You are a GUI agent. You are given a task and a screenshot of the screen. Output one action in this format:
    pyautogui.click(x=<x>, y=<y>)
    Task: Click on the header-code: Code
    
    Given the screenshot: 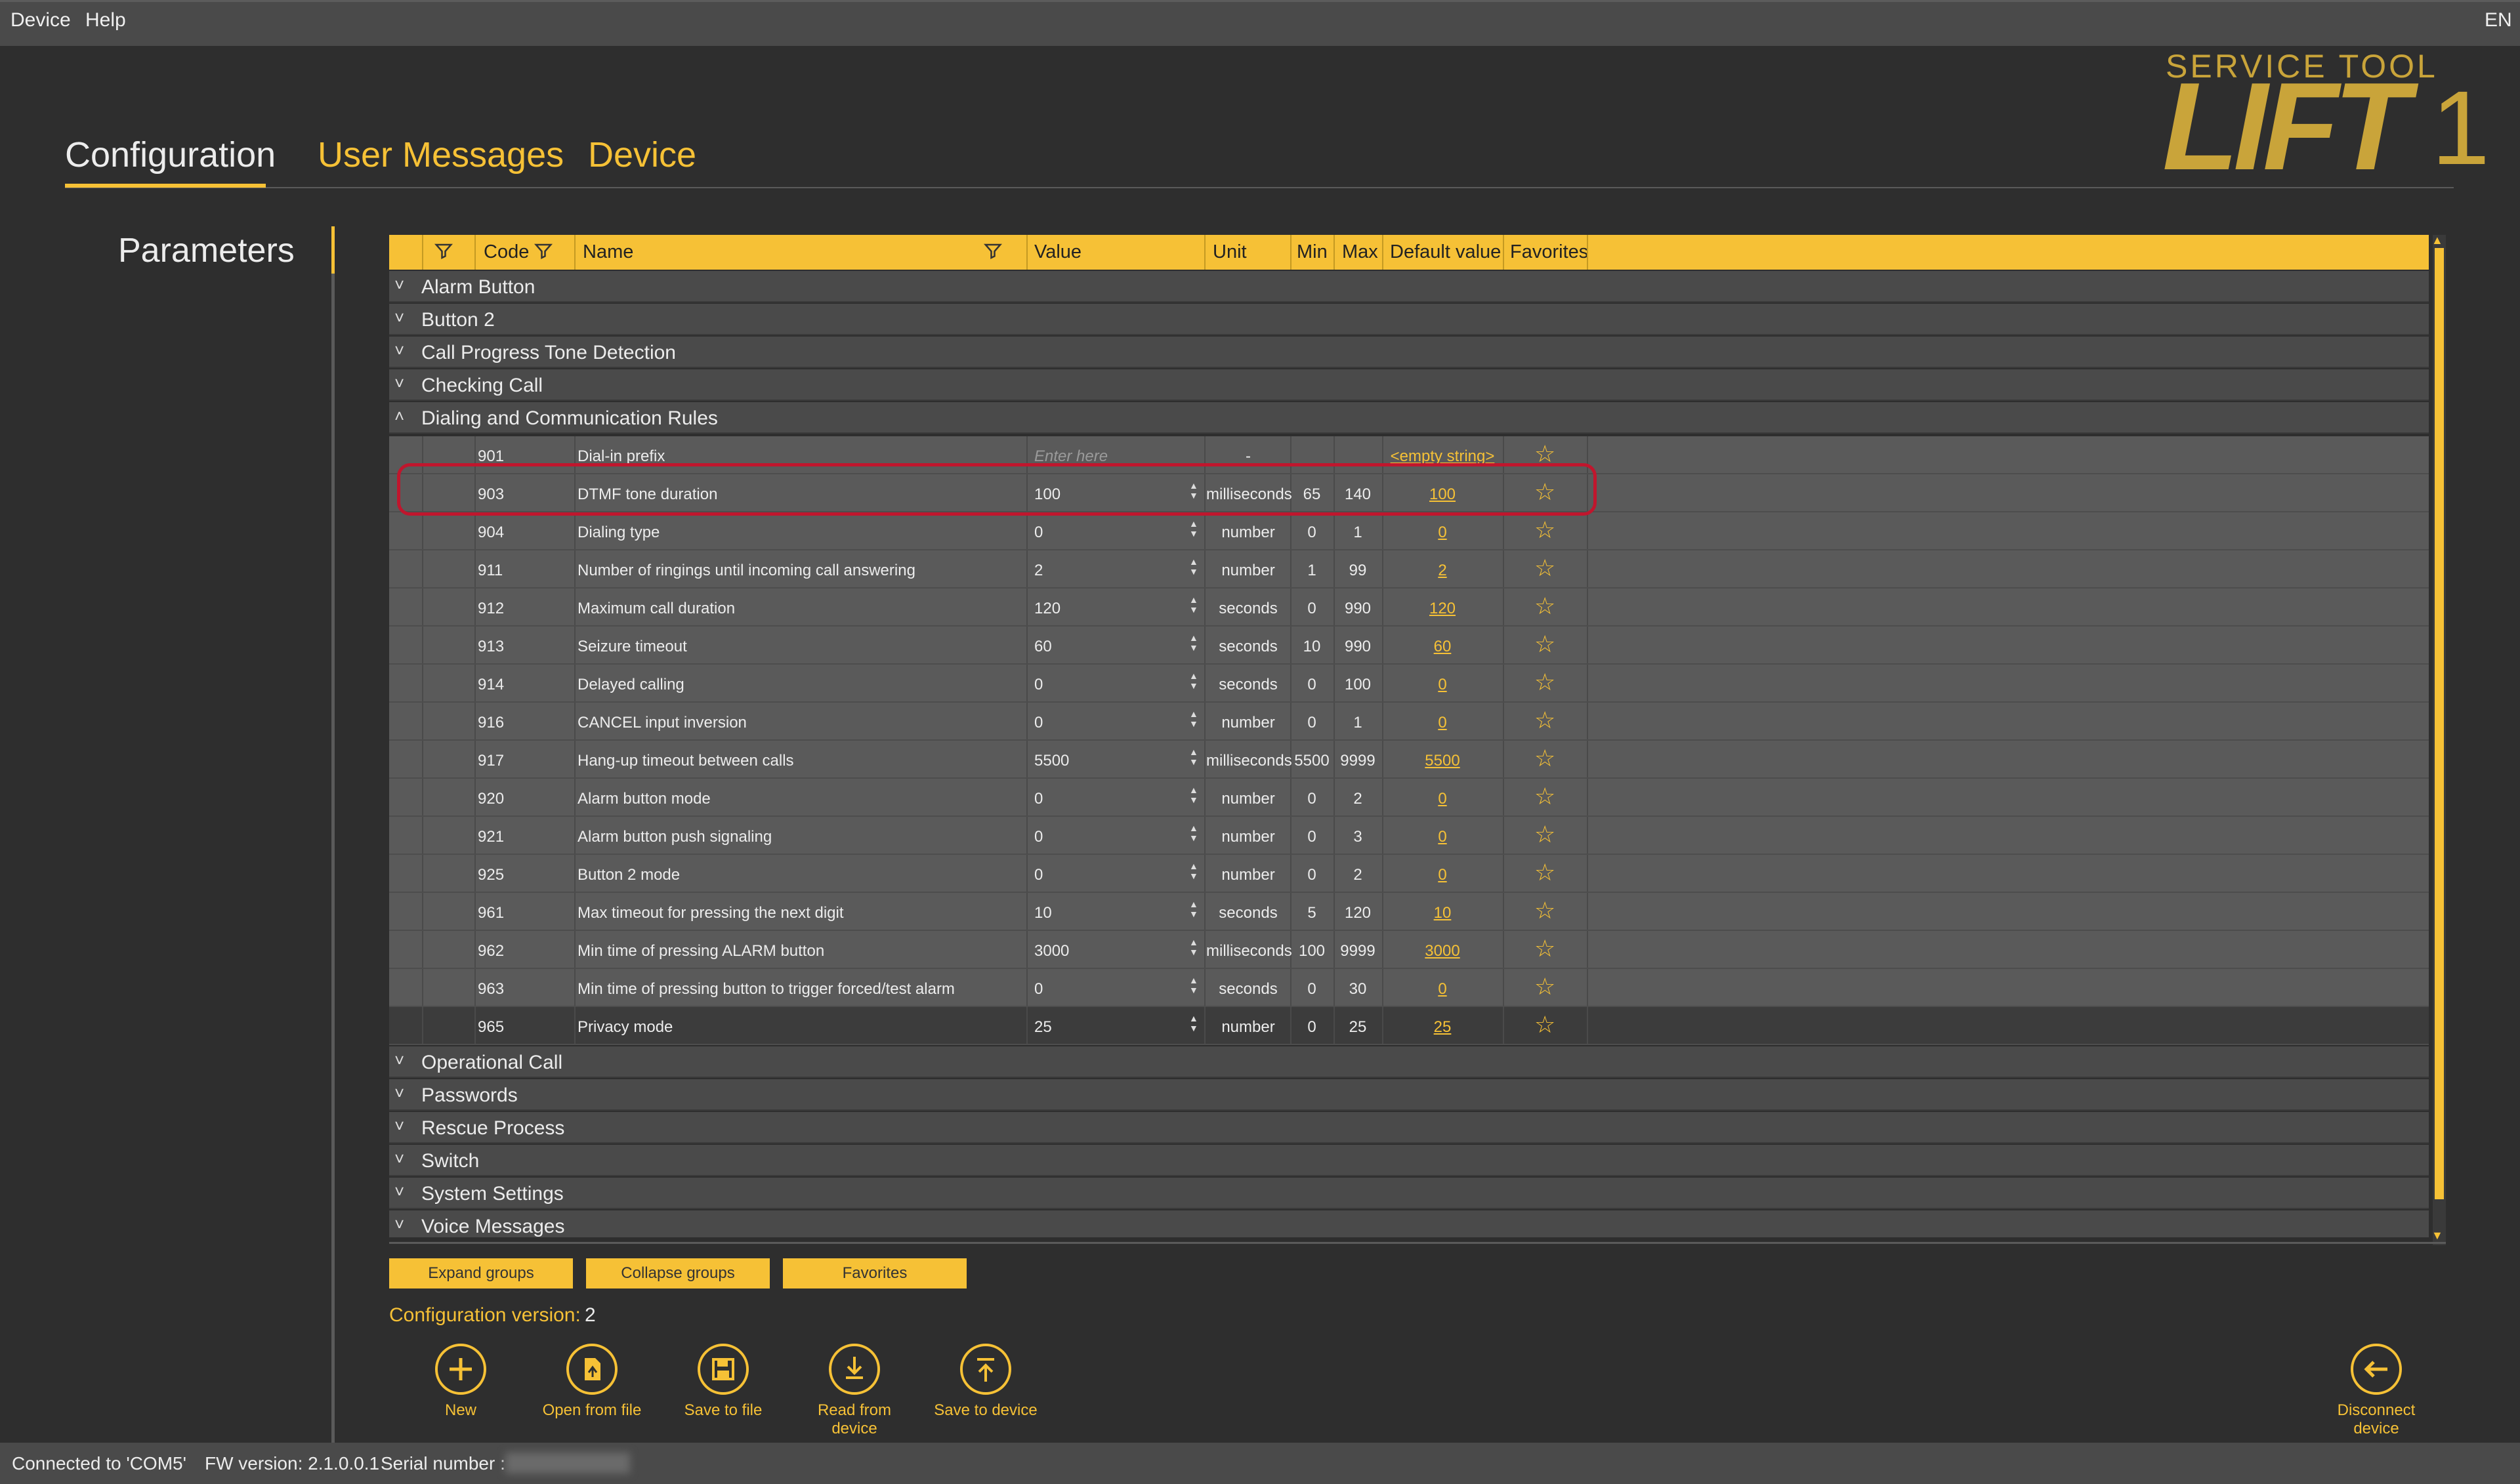 What is the action you would take?
    pyautogui.click(x=506, y=252)
    